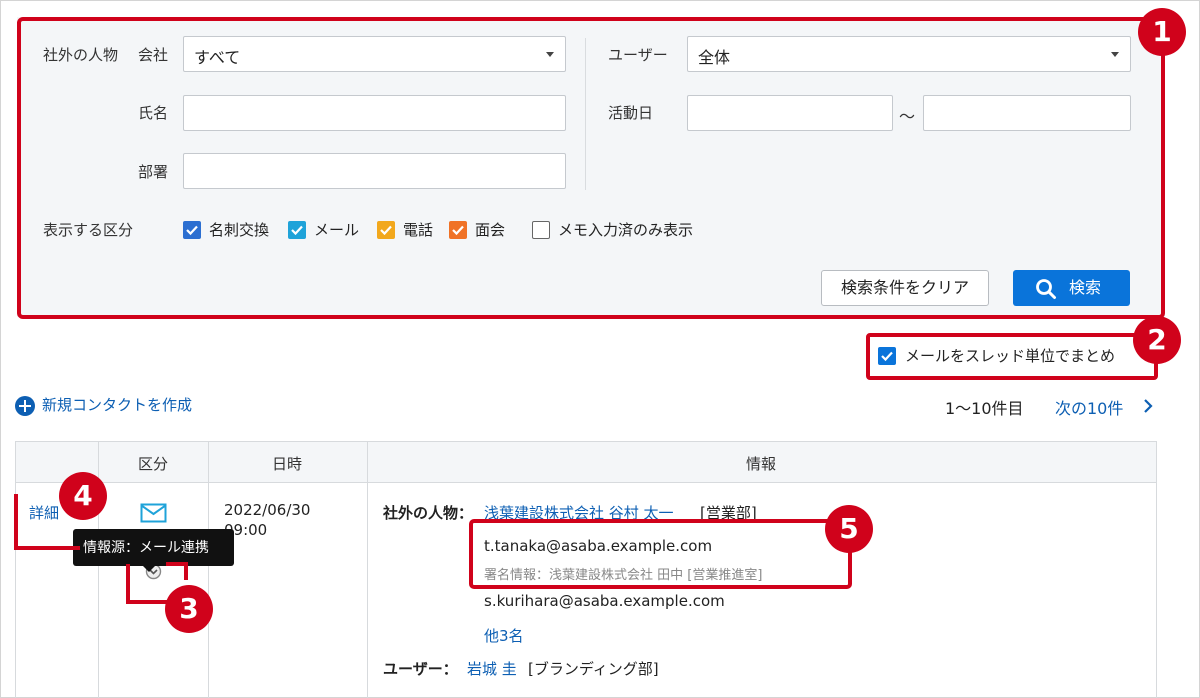  What do you see at coordinates (1148, 406) in the screenshot?
I see `chevron-right-icon` at bounding box center [1148, 406].